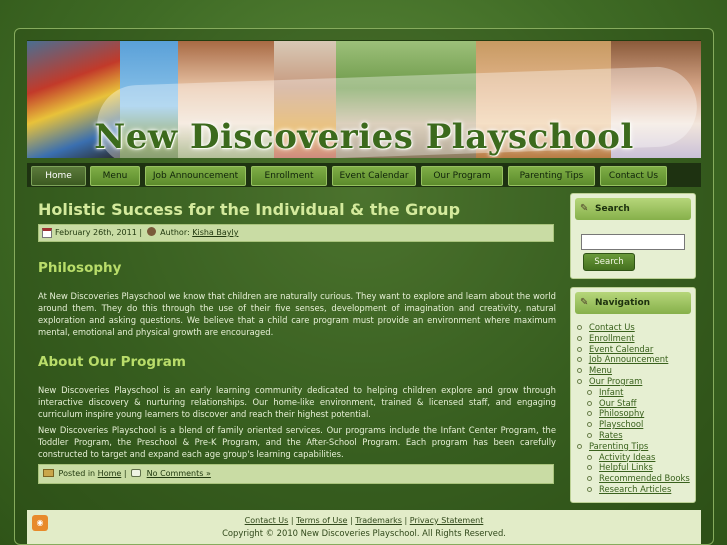  What do you see at coordinates (136, 473) in the screenshot?
I see `comment-icon` at bounding box center [136, 473].